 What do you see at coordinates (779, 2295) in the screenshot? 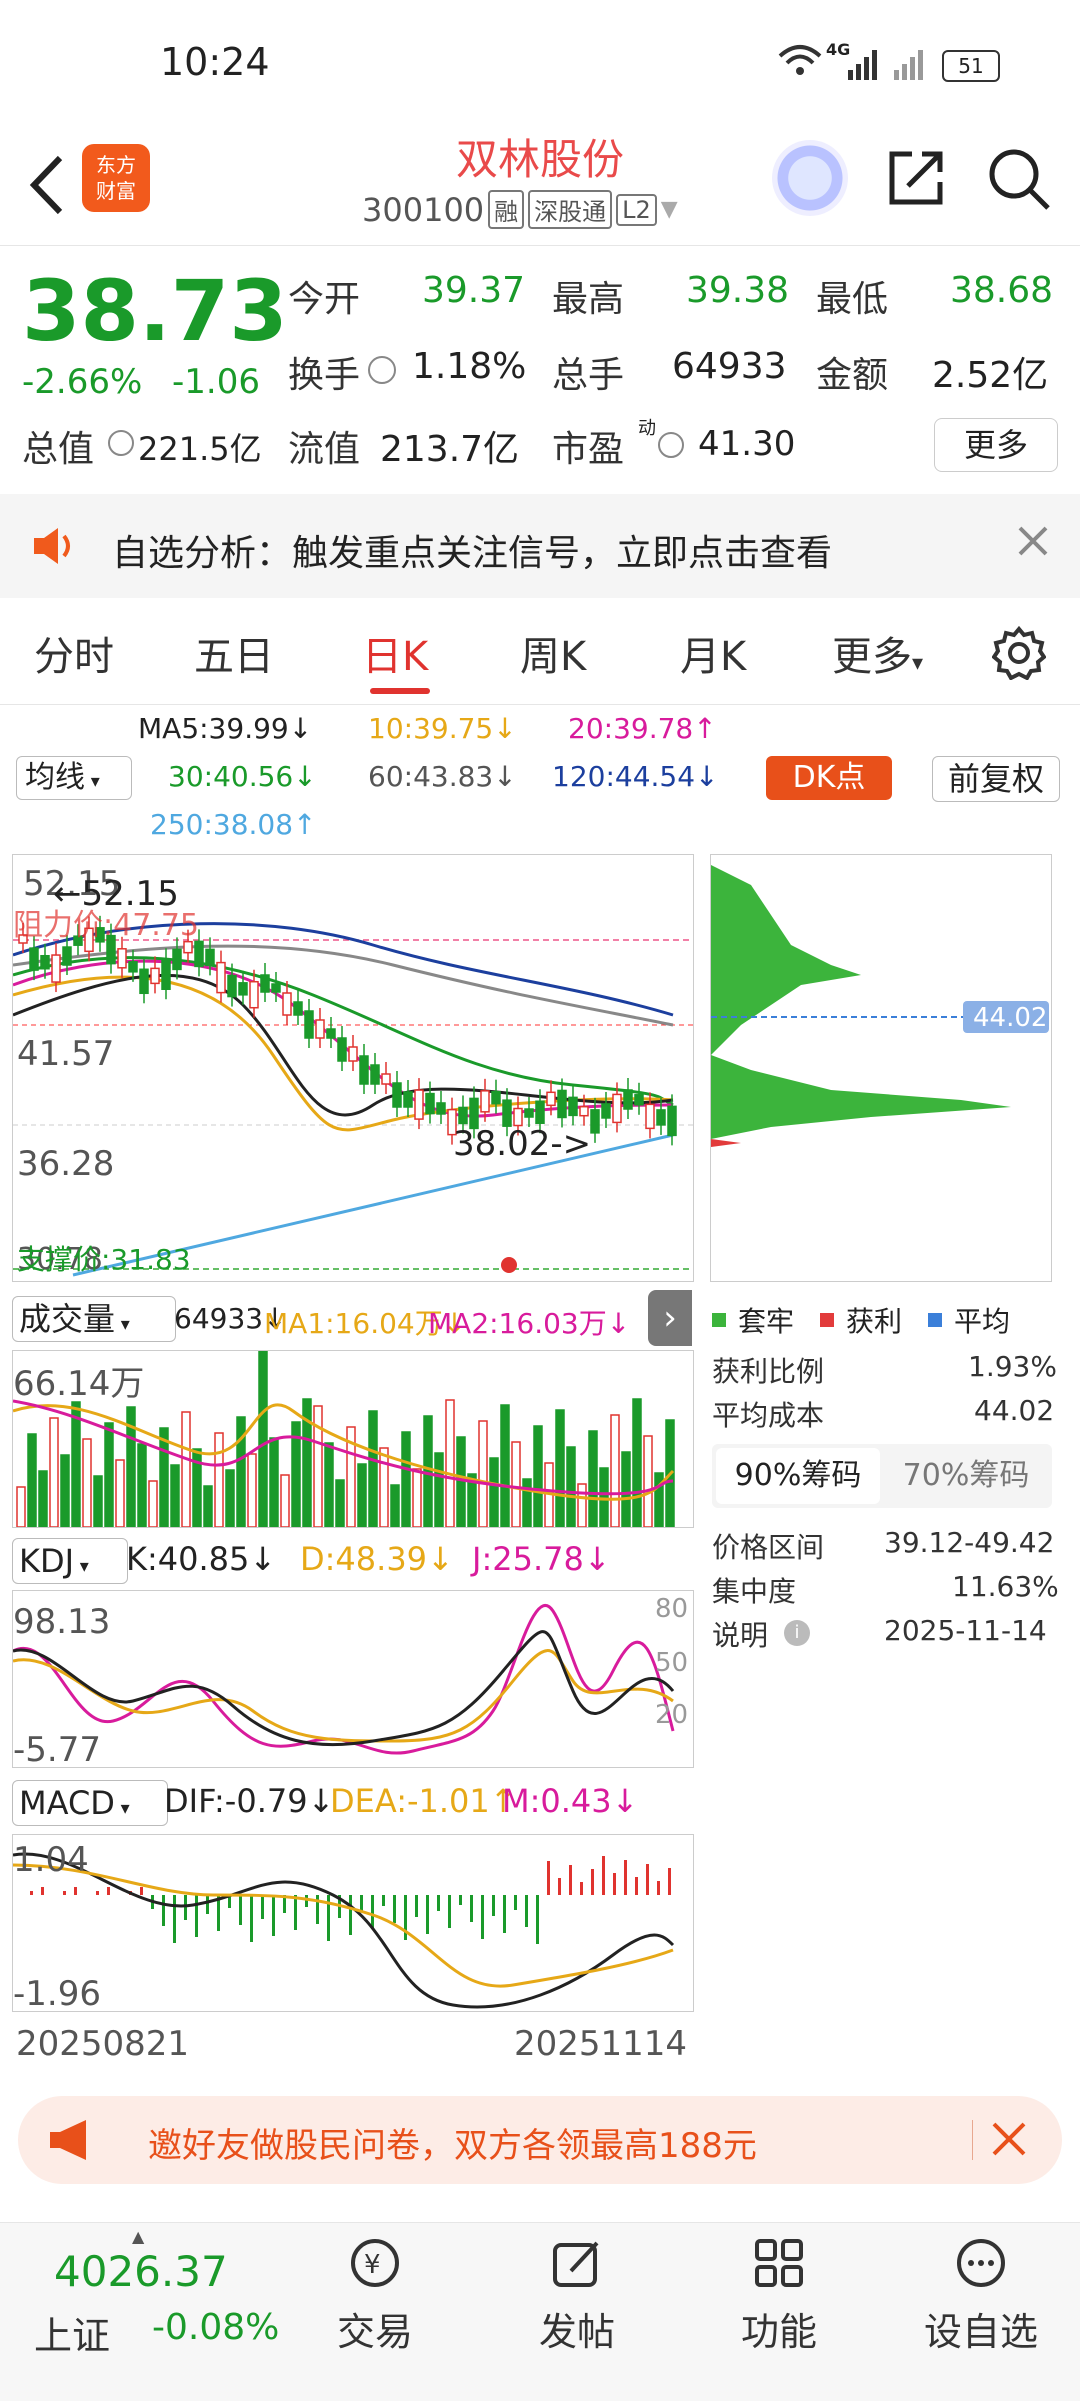
I see `nav-functions: 功能` at bounding box center [779, 2295].